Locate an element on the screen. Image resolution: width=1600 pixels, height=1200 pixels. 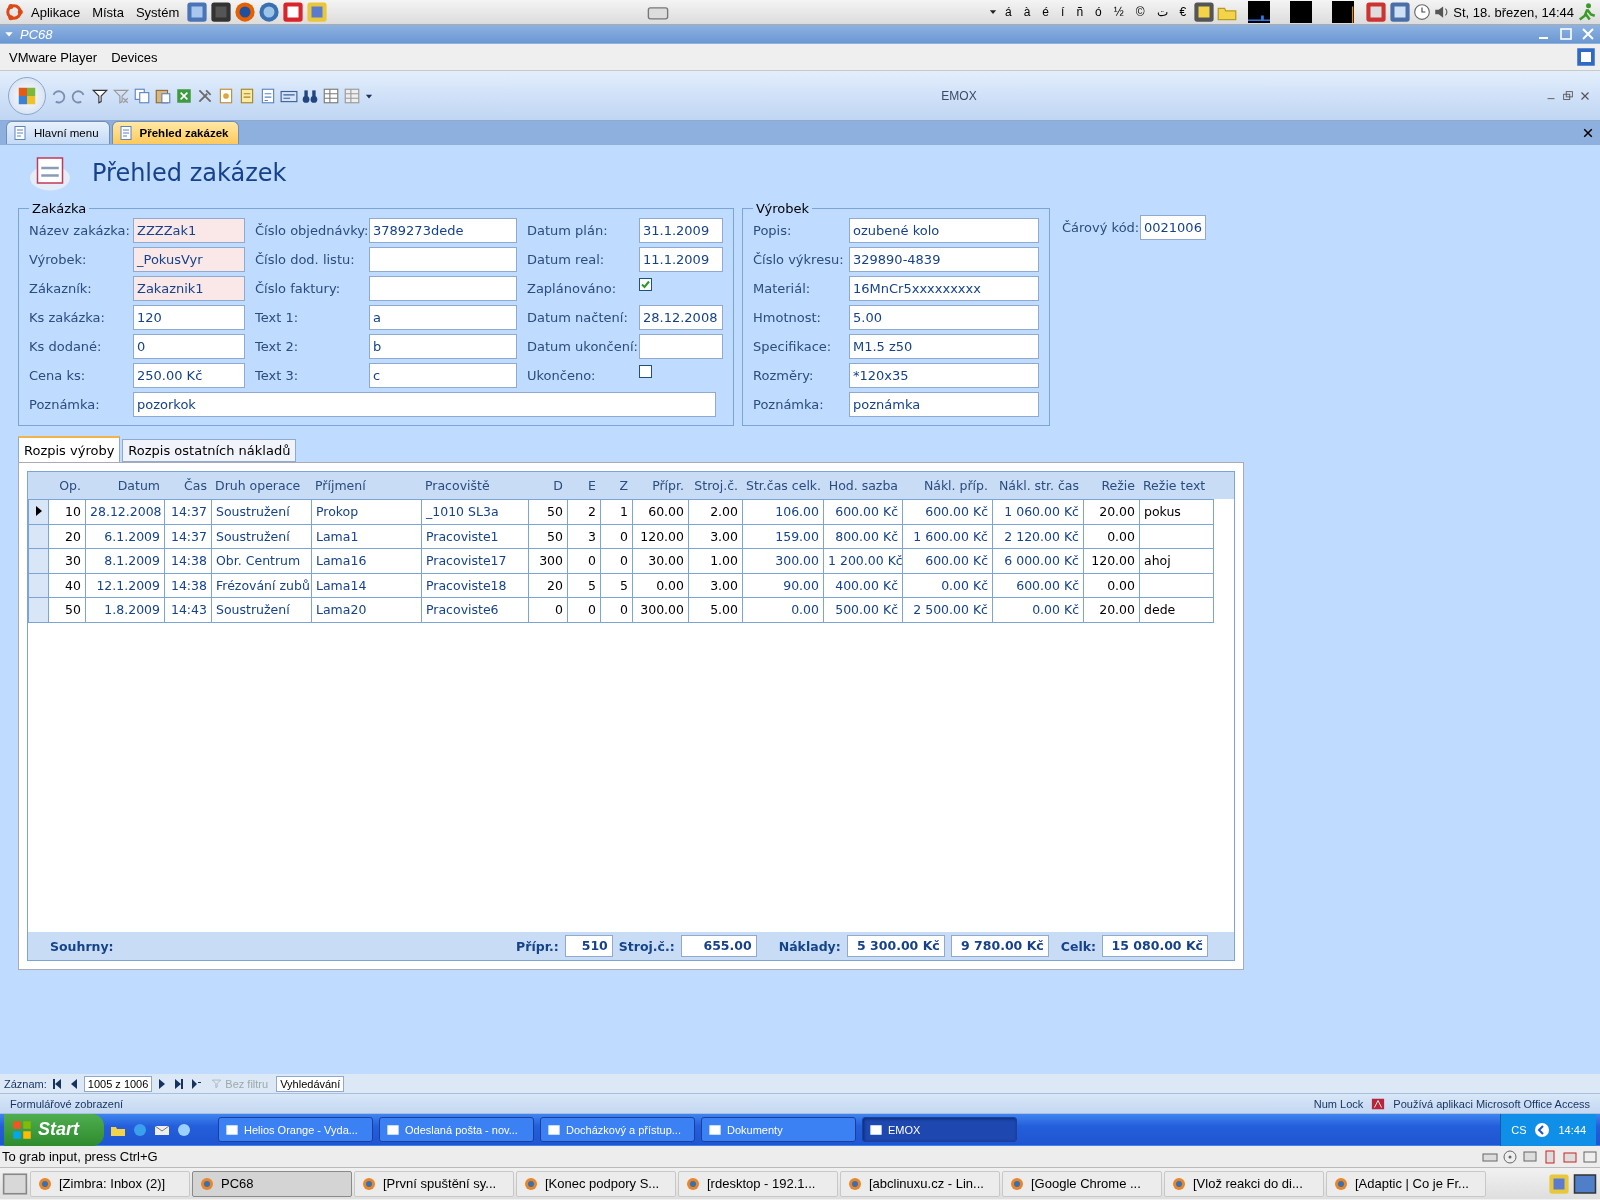
text-field: 3789273dede is located at coordinates (443, 230).